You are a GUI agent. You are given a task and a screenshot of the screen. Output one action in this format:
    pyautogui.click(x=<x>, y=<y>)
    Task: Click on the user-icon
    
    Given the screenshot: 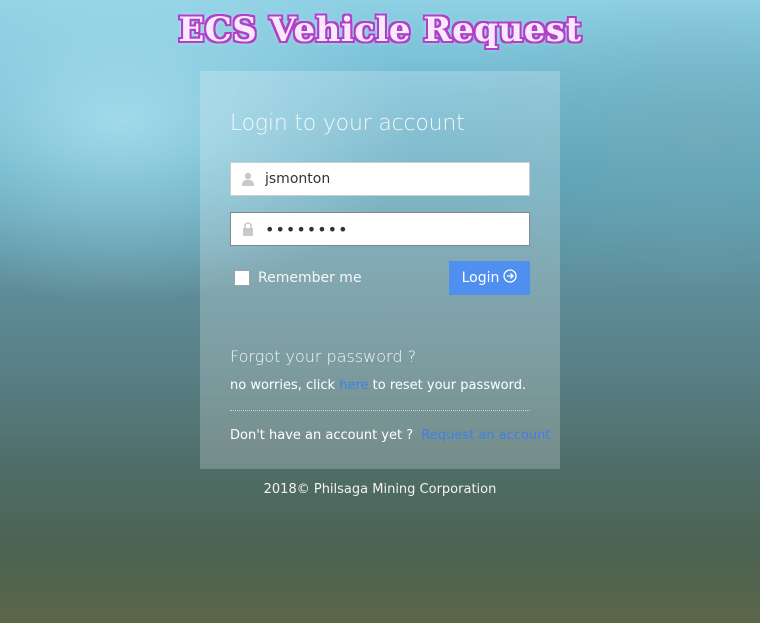 What is the action you would take?
    pyautogui.click(x=248, y=179)
    